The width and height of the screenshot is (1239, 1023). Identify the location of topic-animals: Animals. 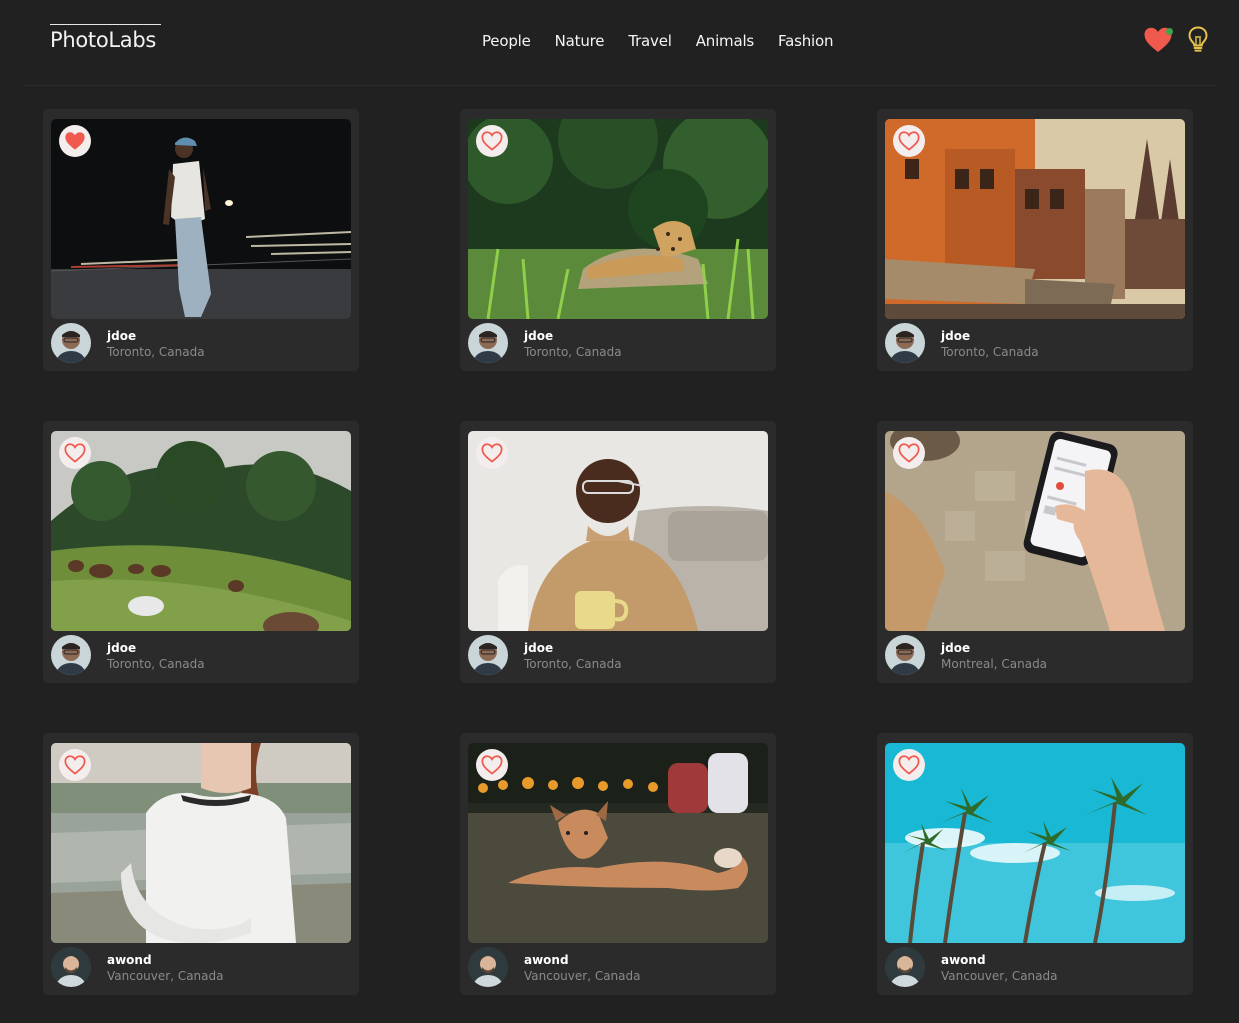
(725, 41).